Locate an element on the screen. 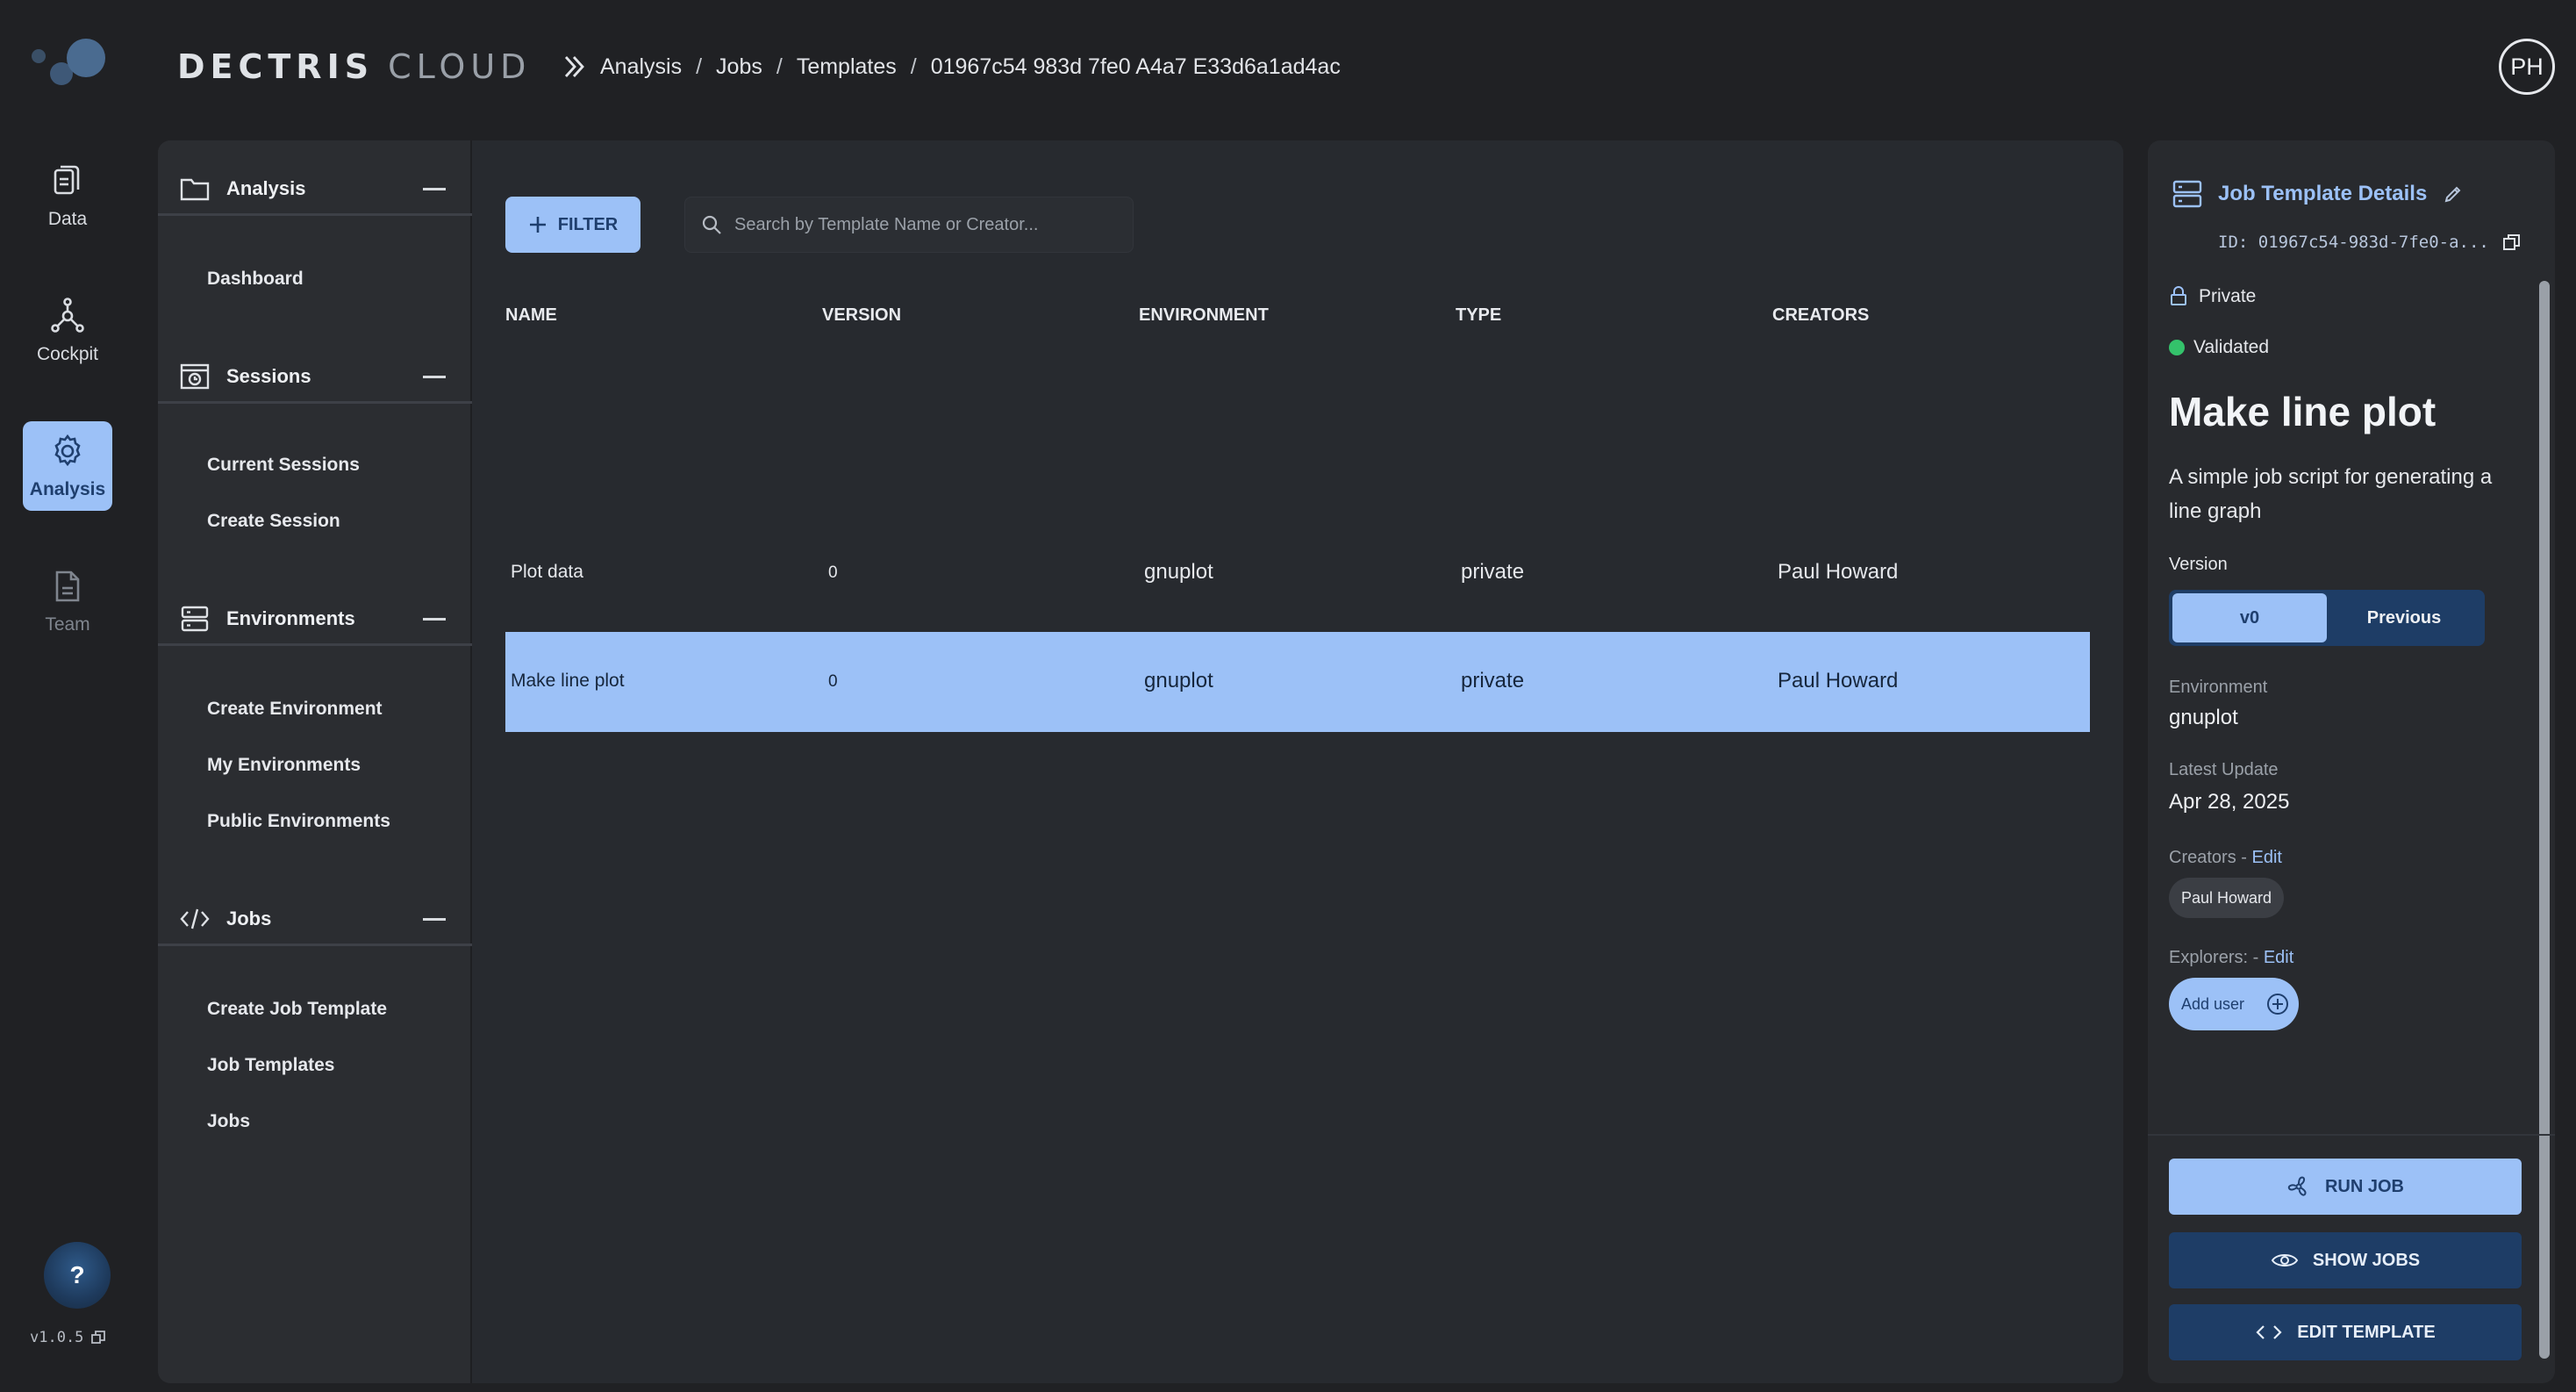 The height and width of the screenshot is (1392, 2576). filter-button: FILTER is located at coordinates (572, 225).